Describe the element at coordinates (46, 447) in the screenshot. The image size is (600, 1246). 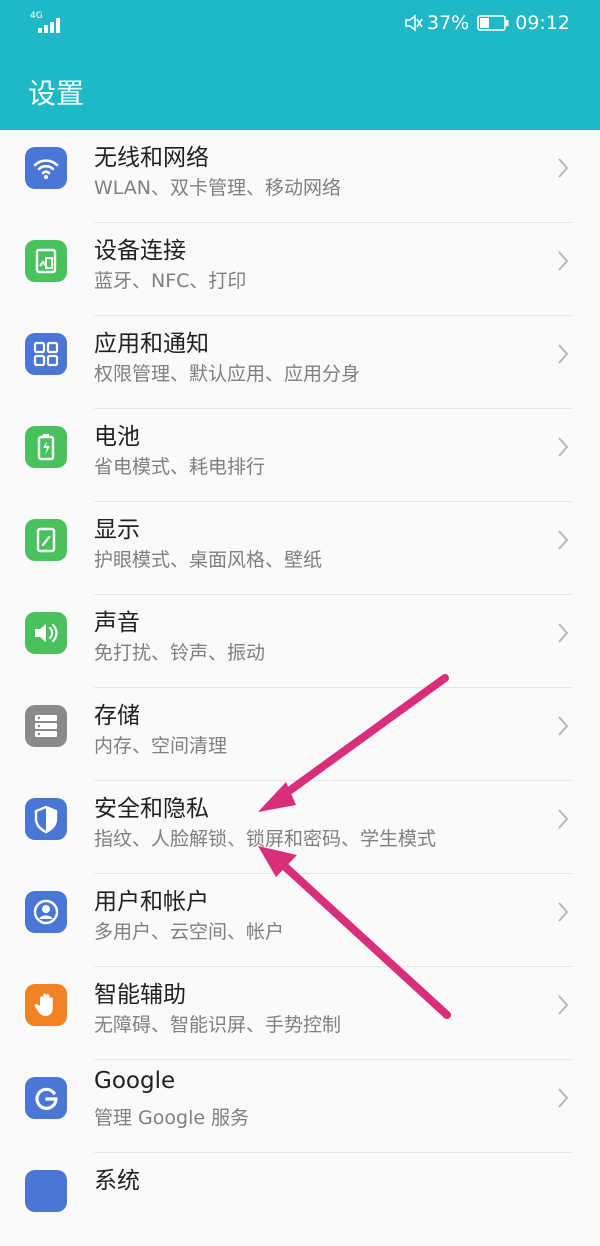
I see `battery-setting-icon` at that location.